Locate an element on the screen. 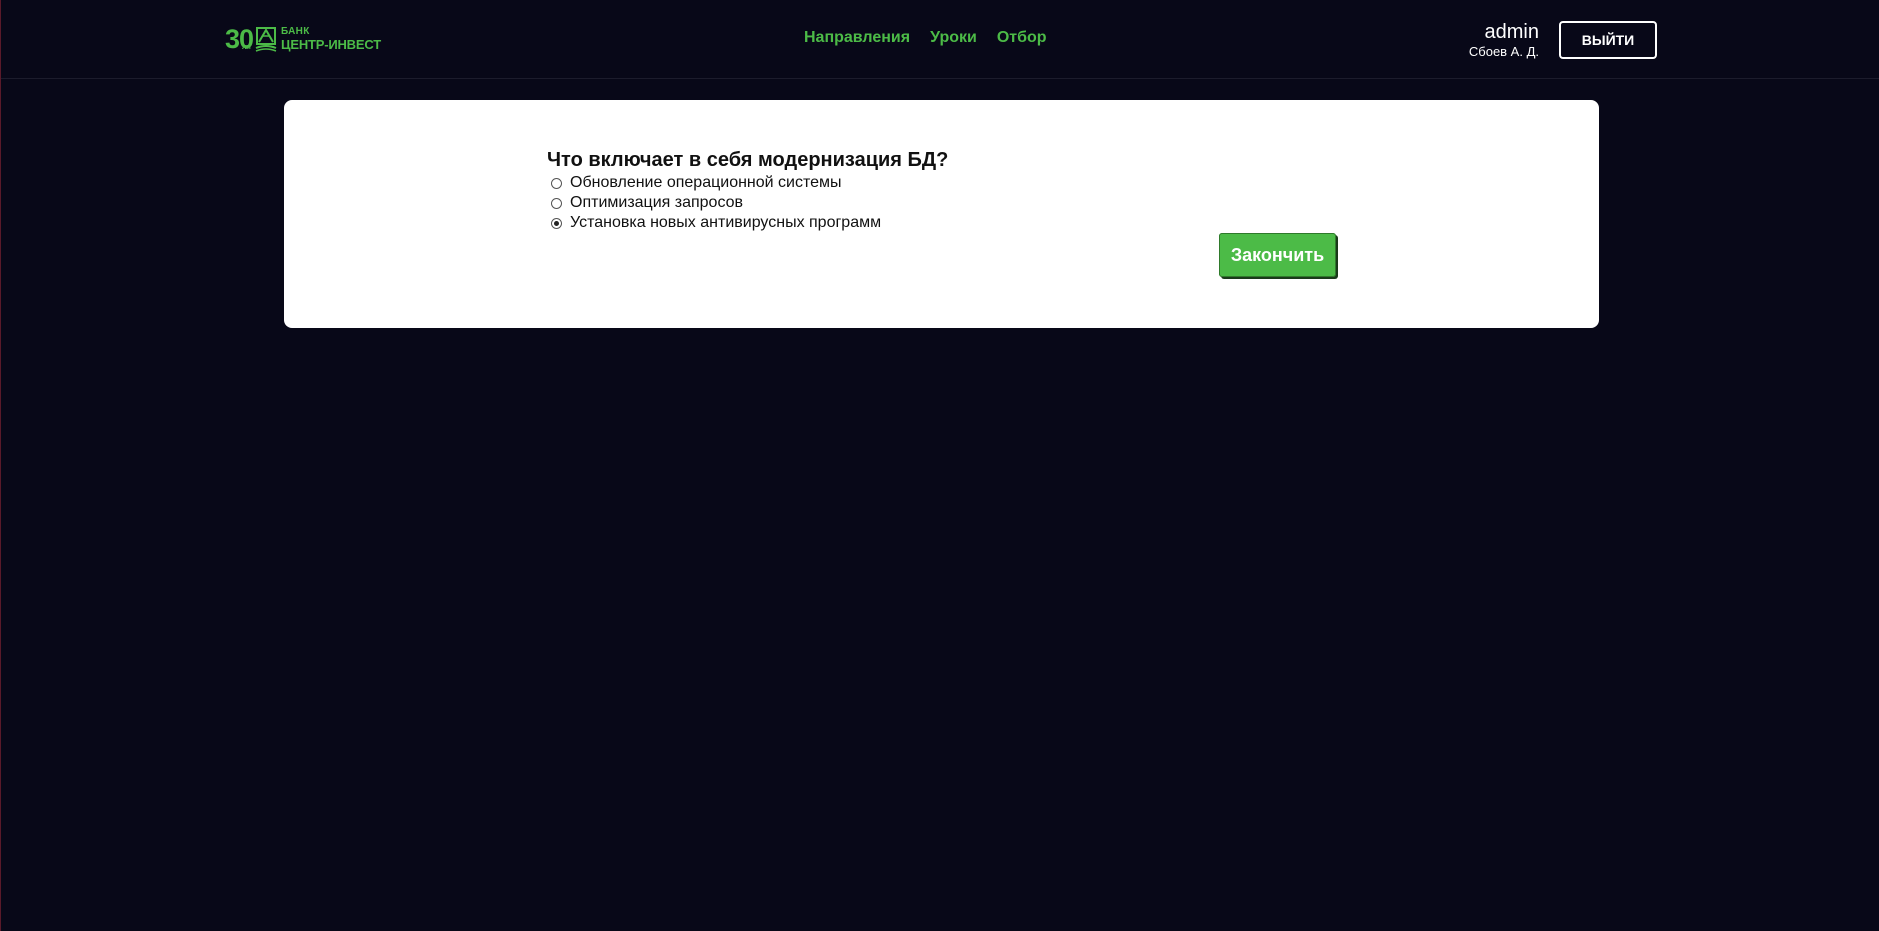  answer-option-label: Обновление операционной системы is located at coordinates (706, 182).